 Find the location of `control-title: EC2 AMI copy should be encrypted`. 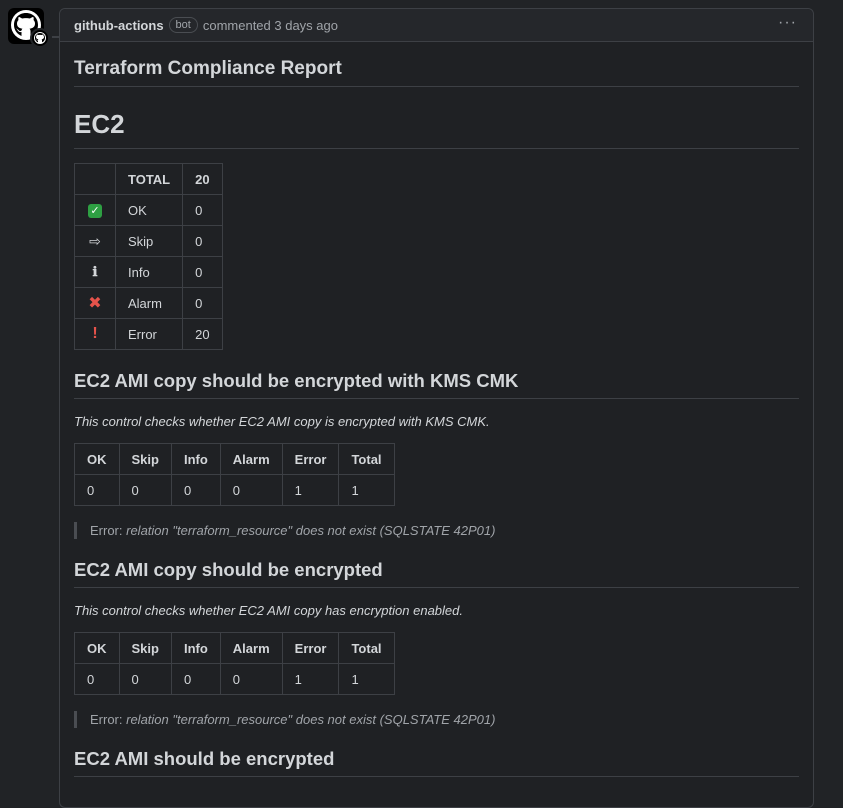

control-title: EC2 AMI copy should be encrypted is located at coordinates (436, 573).